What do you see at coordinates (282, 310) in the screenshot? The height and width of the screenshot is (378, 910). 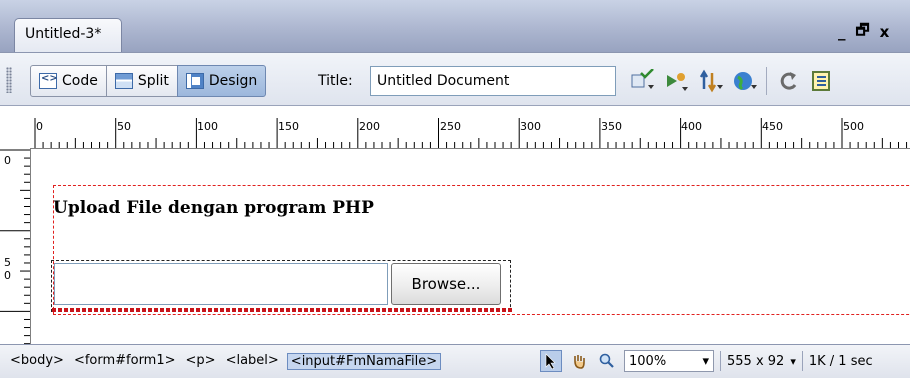 I see `input-underline` at bounding box center [282, 310].